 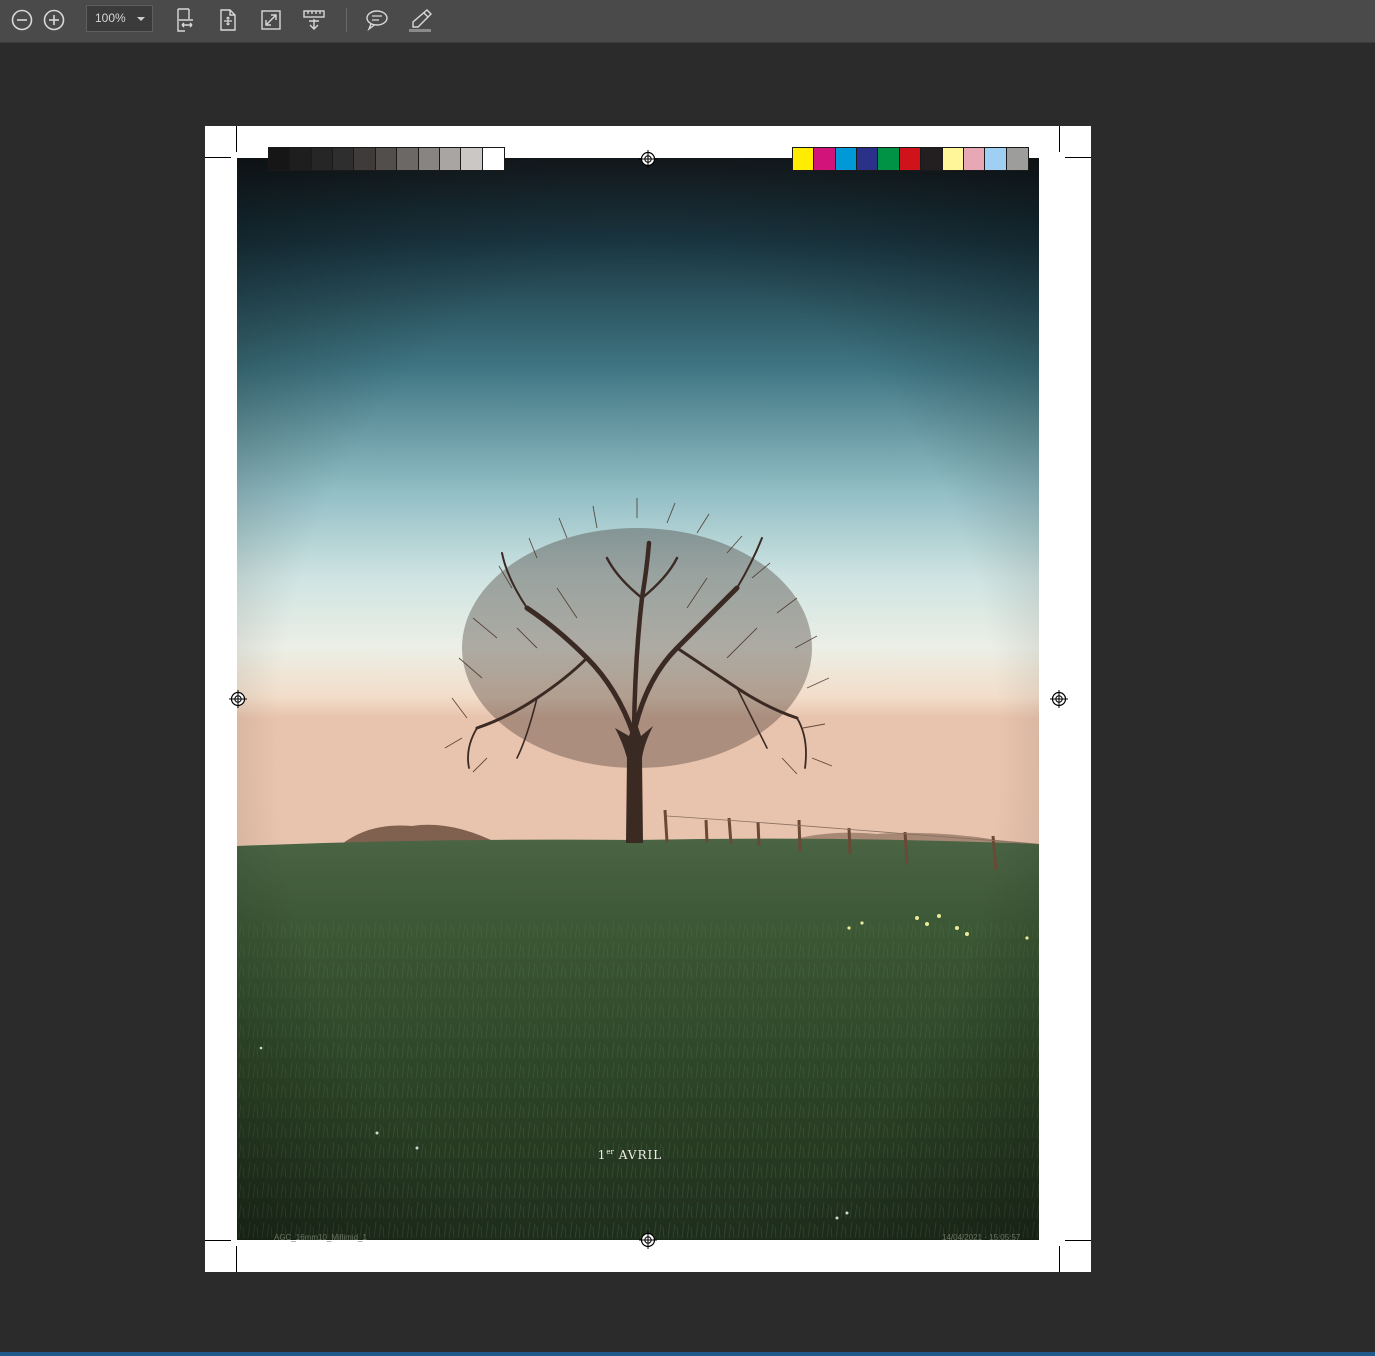 I want to click on zoom-in-icon, so click(x=54, y=20).